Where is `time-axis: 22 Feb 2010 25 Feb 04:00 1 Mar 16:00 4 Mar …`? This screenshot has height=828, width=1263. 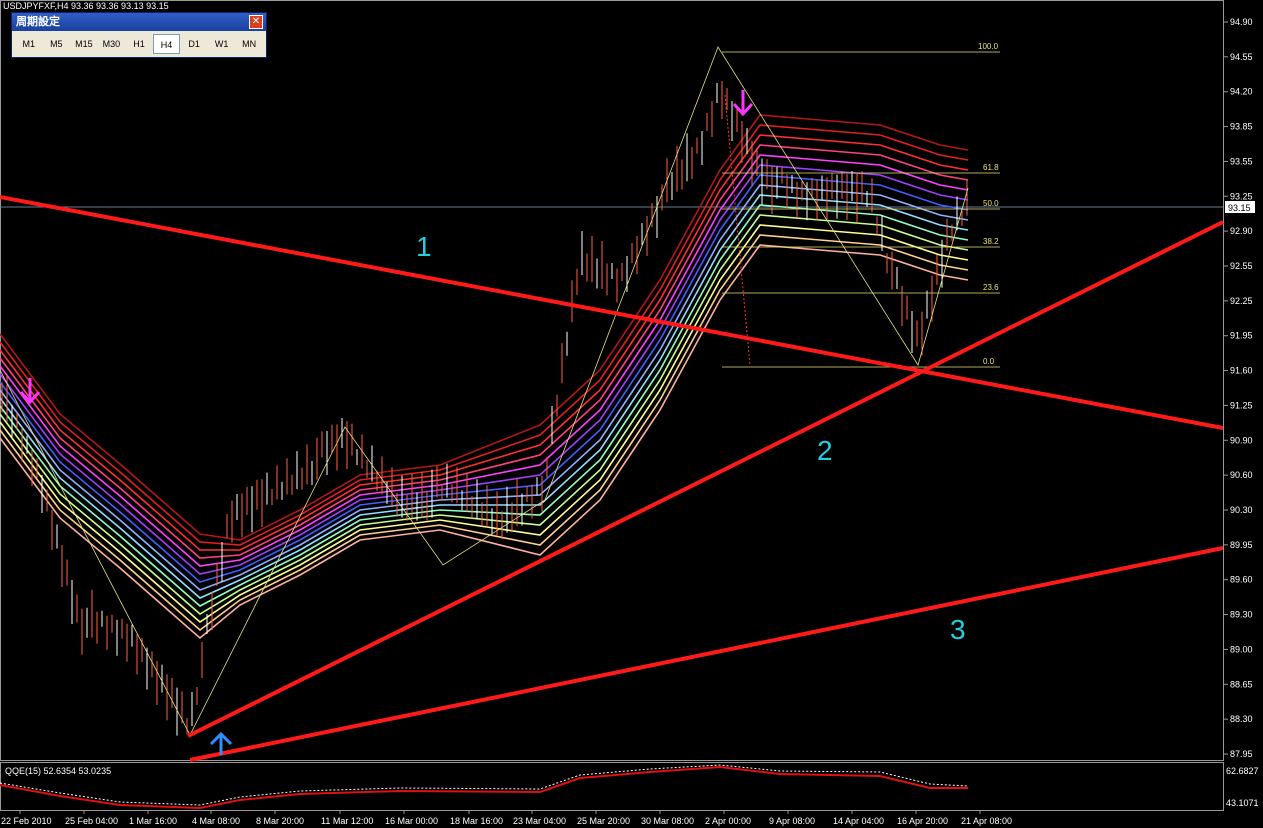
time-axis: 22 Feb 2010 25 Feb 04:00 1 Mar 16:00 4 Mar … is located at coordinates (506, 818).